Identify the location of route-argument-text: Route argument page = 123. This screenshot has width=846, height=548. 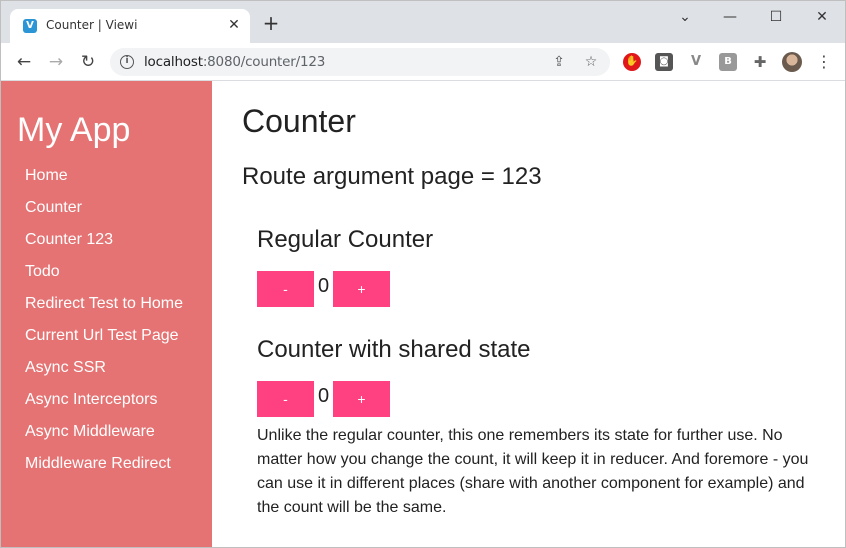
(392, 176).